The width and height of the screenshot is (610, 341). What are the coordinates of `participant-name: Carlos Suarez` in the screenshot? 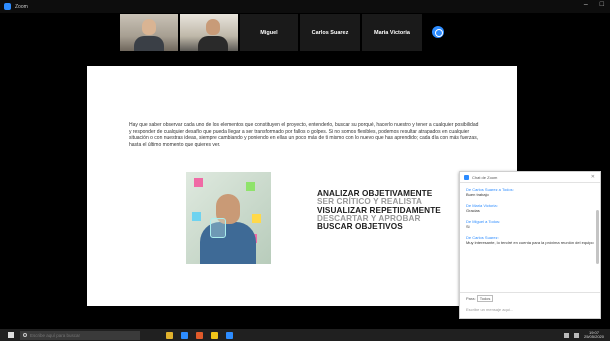 It's located at (330, 32).